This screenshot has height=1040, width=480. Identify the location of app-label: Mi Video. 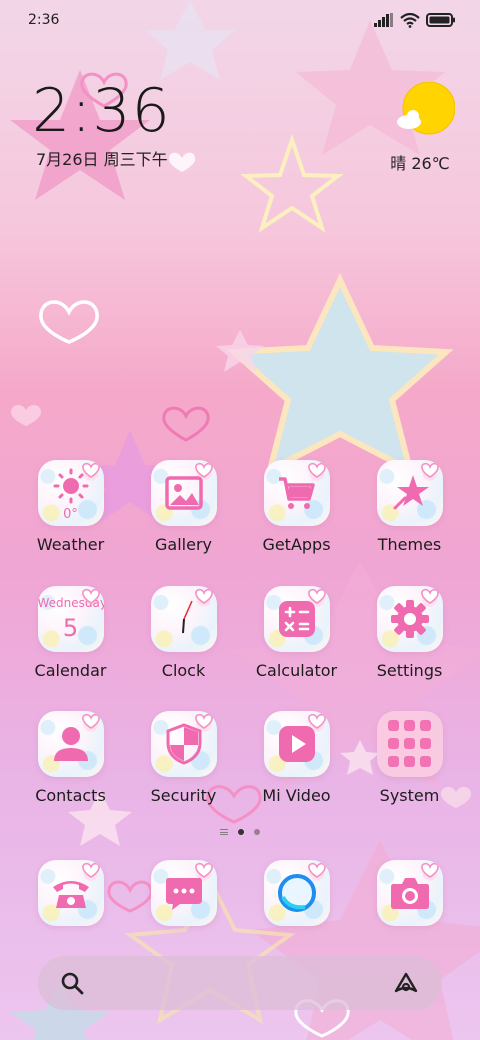
(296, 795).